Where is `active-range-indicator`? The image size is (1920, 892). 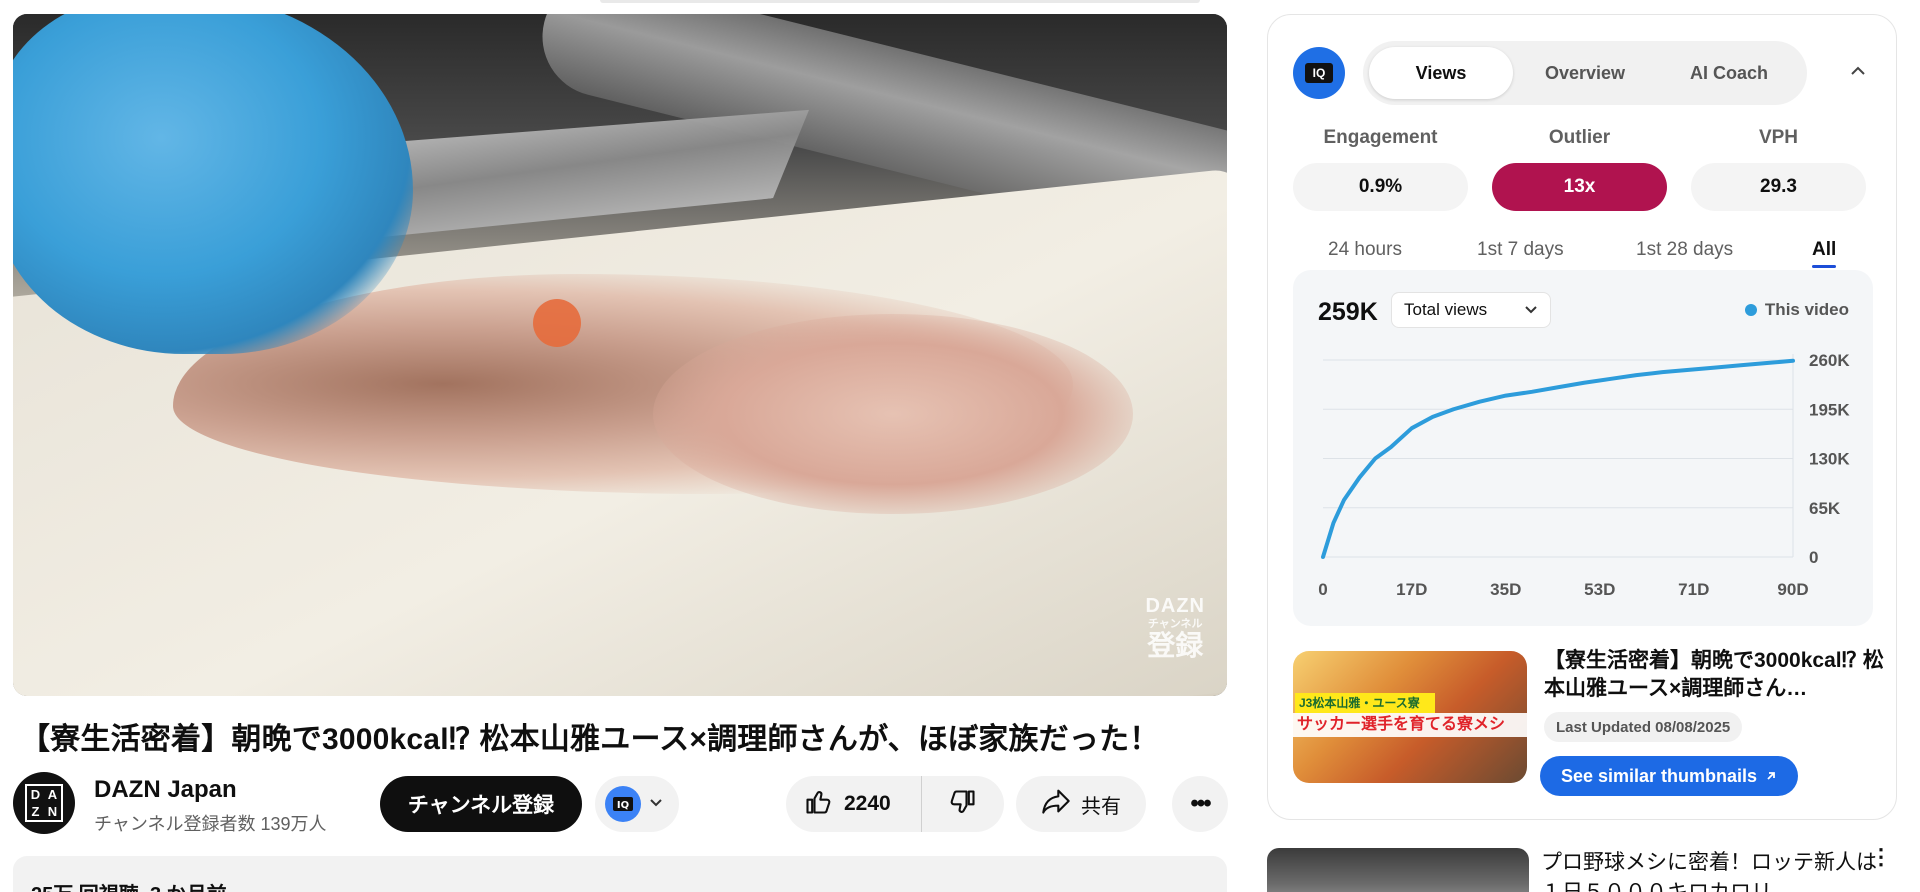 active-range-indicator is located at coordinates (1824, 266).